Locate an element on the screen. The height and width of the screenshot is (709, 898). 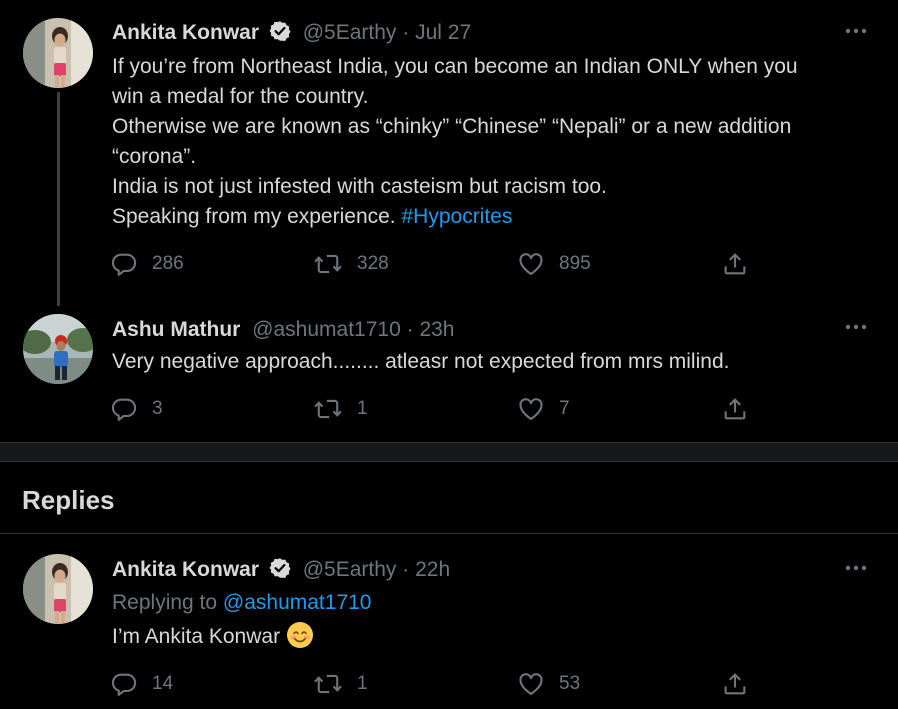
tweet-line: “corona”. is located at coordinates (154, 156).